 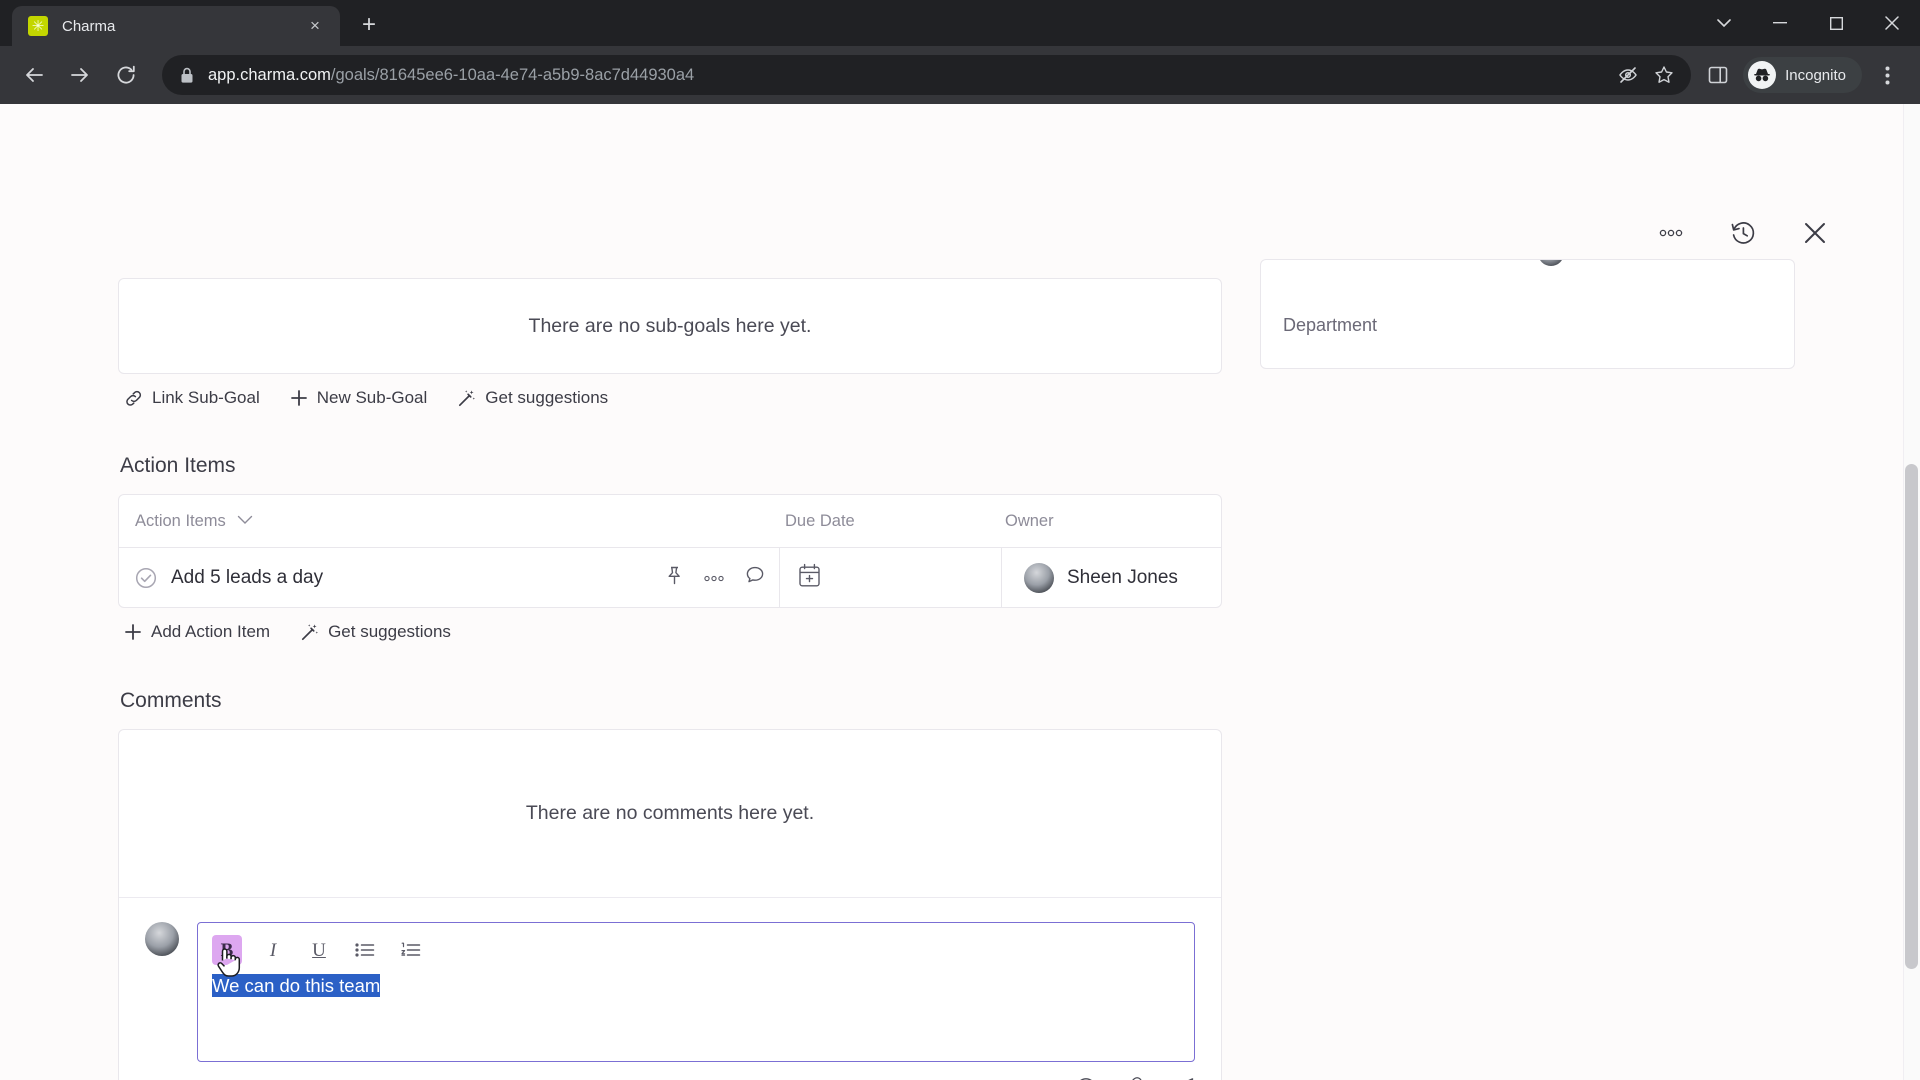 I want to click on page-scrollbar, so click(x=1911, y=592).